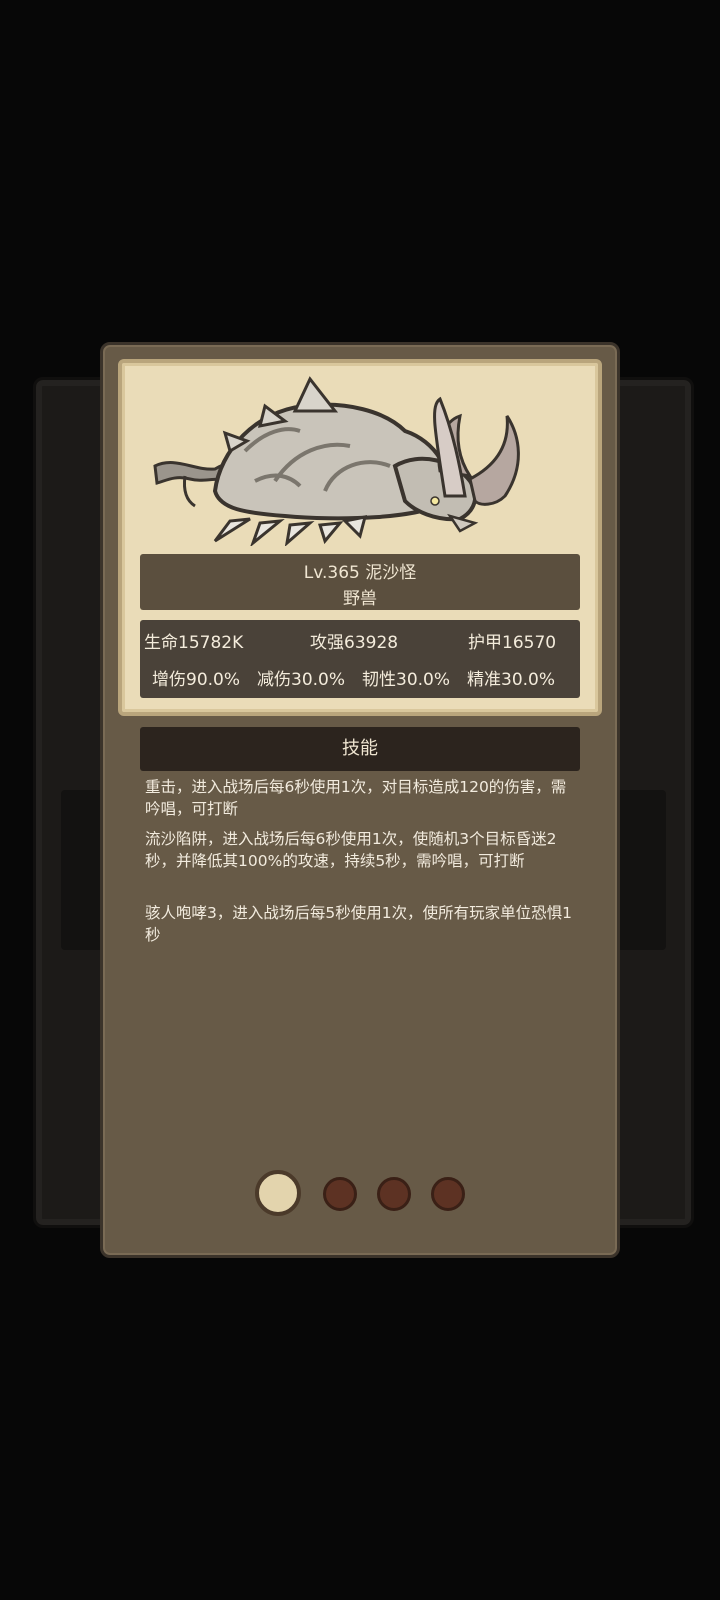  What do you see at coordinates (358, 924) in the screenshot?
I see `skill-description: 骇人咆哮3，进入战场后每5秒使用1次，使所有玩家单位恐惧1秒` at bounding box center [358, 924].